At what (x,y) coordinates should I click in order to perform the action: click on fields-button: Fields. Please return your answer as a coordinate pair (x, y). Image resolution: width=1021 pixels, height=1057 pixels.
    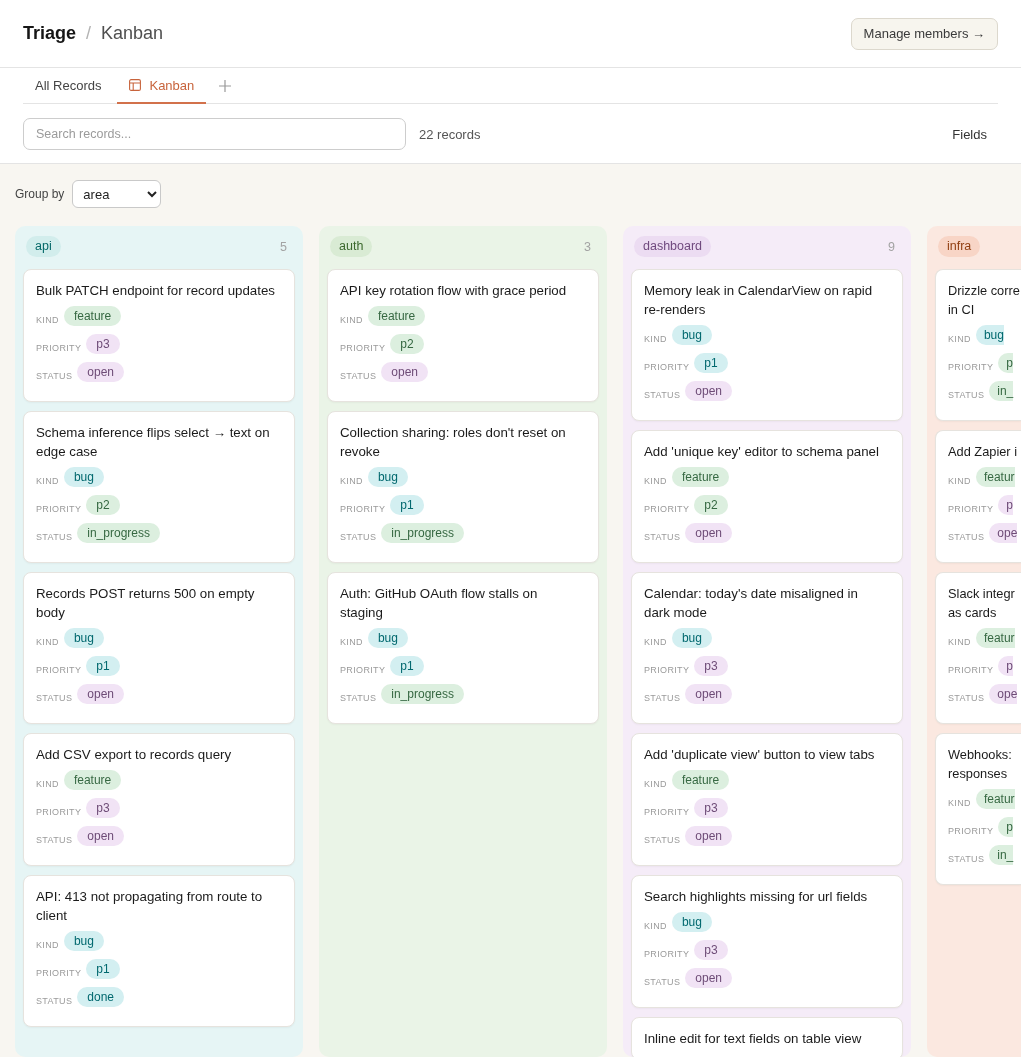
    Looking at the image, I should click on (969, 134).